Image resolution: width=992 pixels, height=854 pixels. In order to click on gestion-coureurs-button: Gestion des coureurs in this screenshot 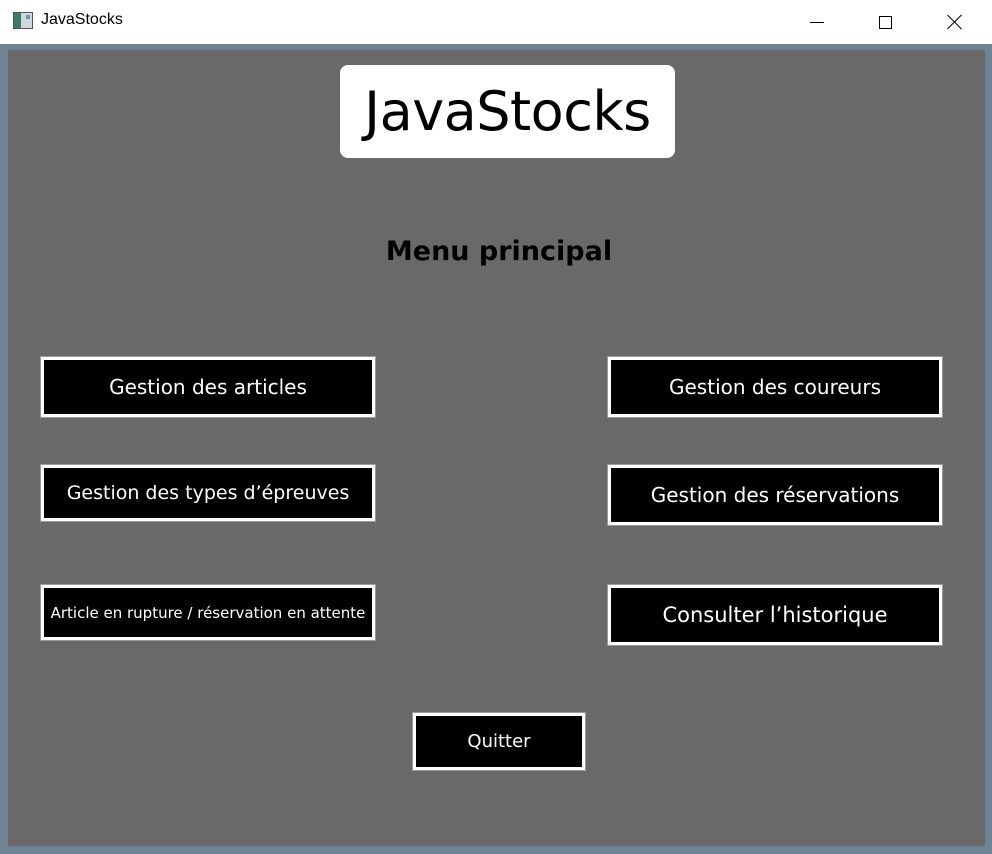, I will do `click(775, 387)`.